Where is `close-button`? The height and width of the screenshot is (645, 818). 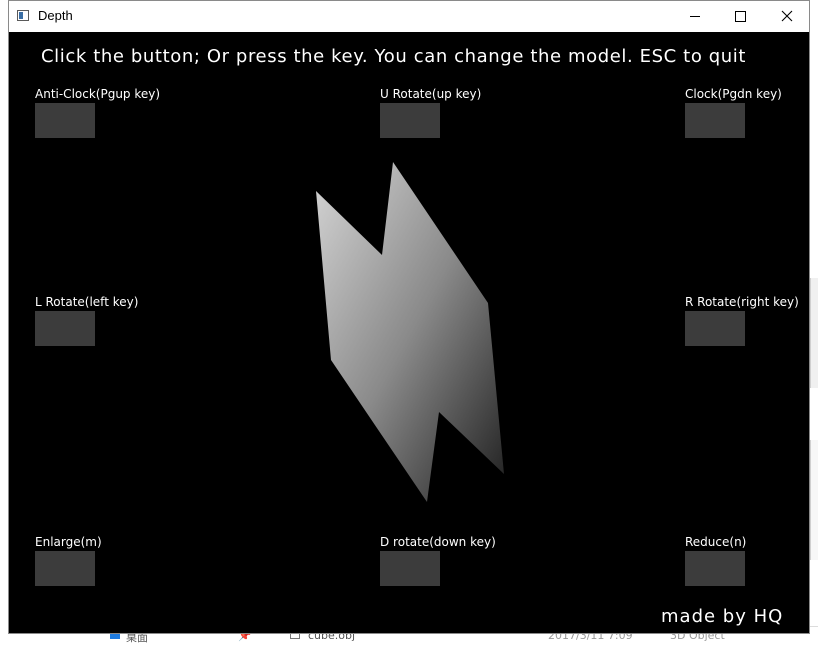
close-button is located at coordinates (786, 16).